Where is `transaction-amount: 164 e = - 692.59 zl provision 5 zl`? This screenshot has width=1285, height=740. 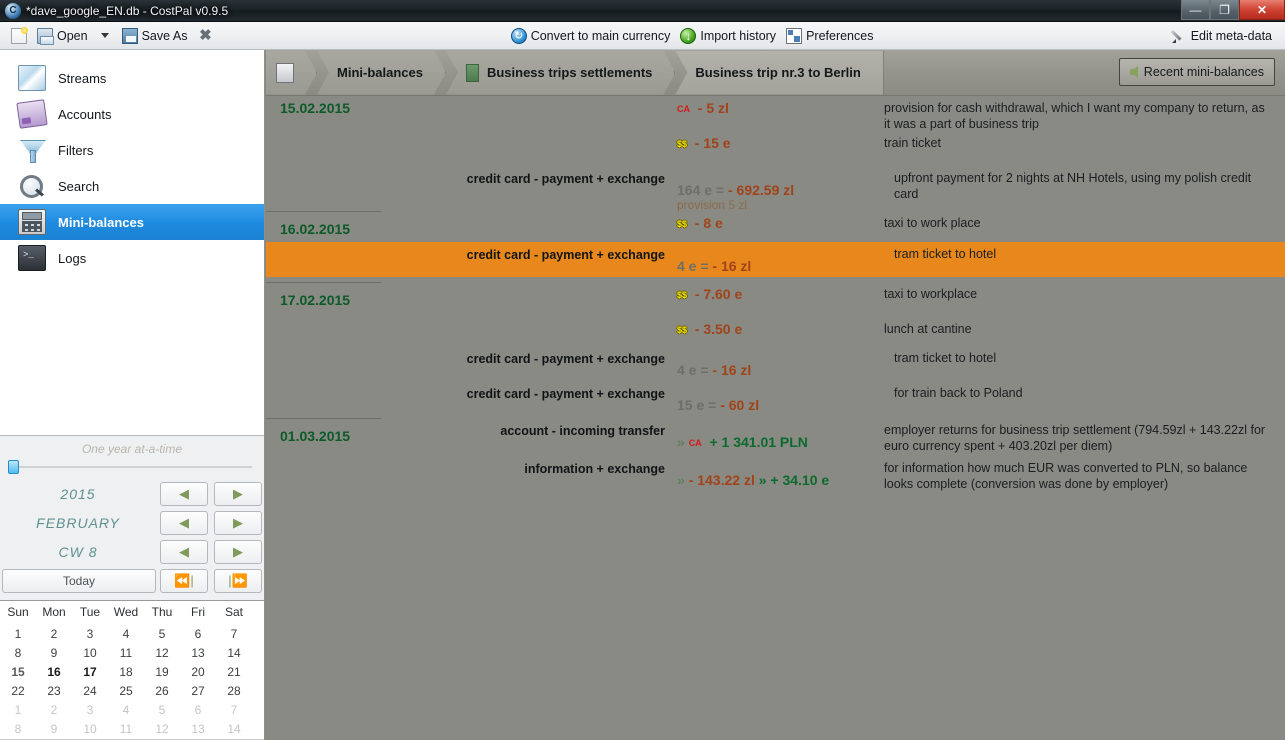 transaction-amount: 164 e = - 692.59 zl provision 5 zl is located at coordinates (773, 189).